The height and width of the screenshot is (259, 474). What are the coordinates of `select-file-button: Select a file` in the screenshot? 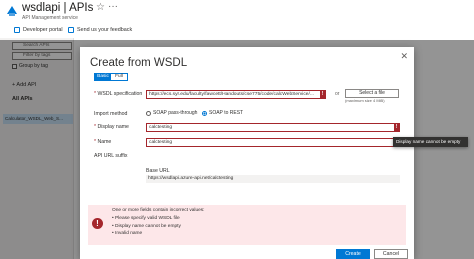 It's located at (372, 93).